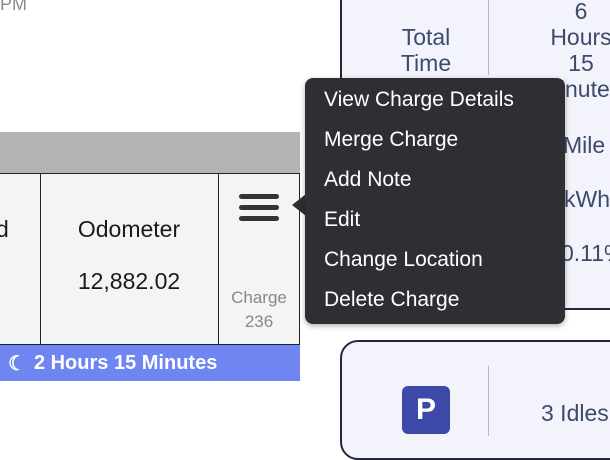  I want to click on menu-item-add-note: Add Note, so click(368, 180).